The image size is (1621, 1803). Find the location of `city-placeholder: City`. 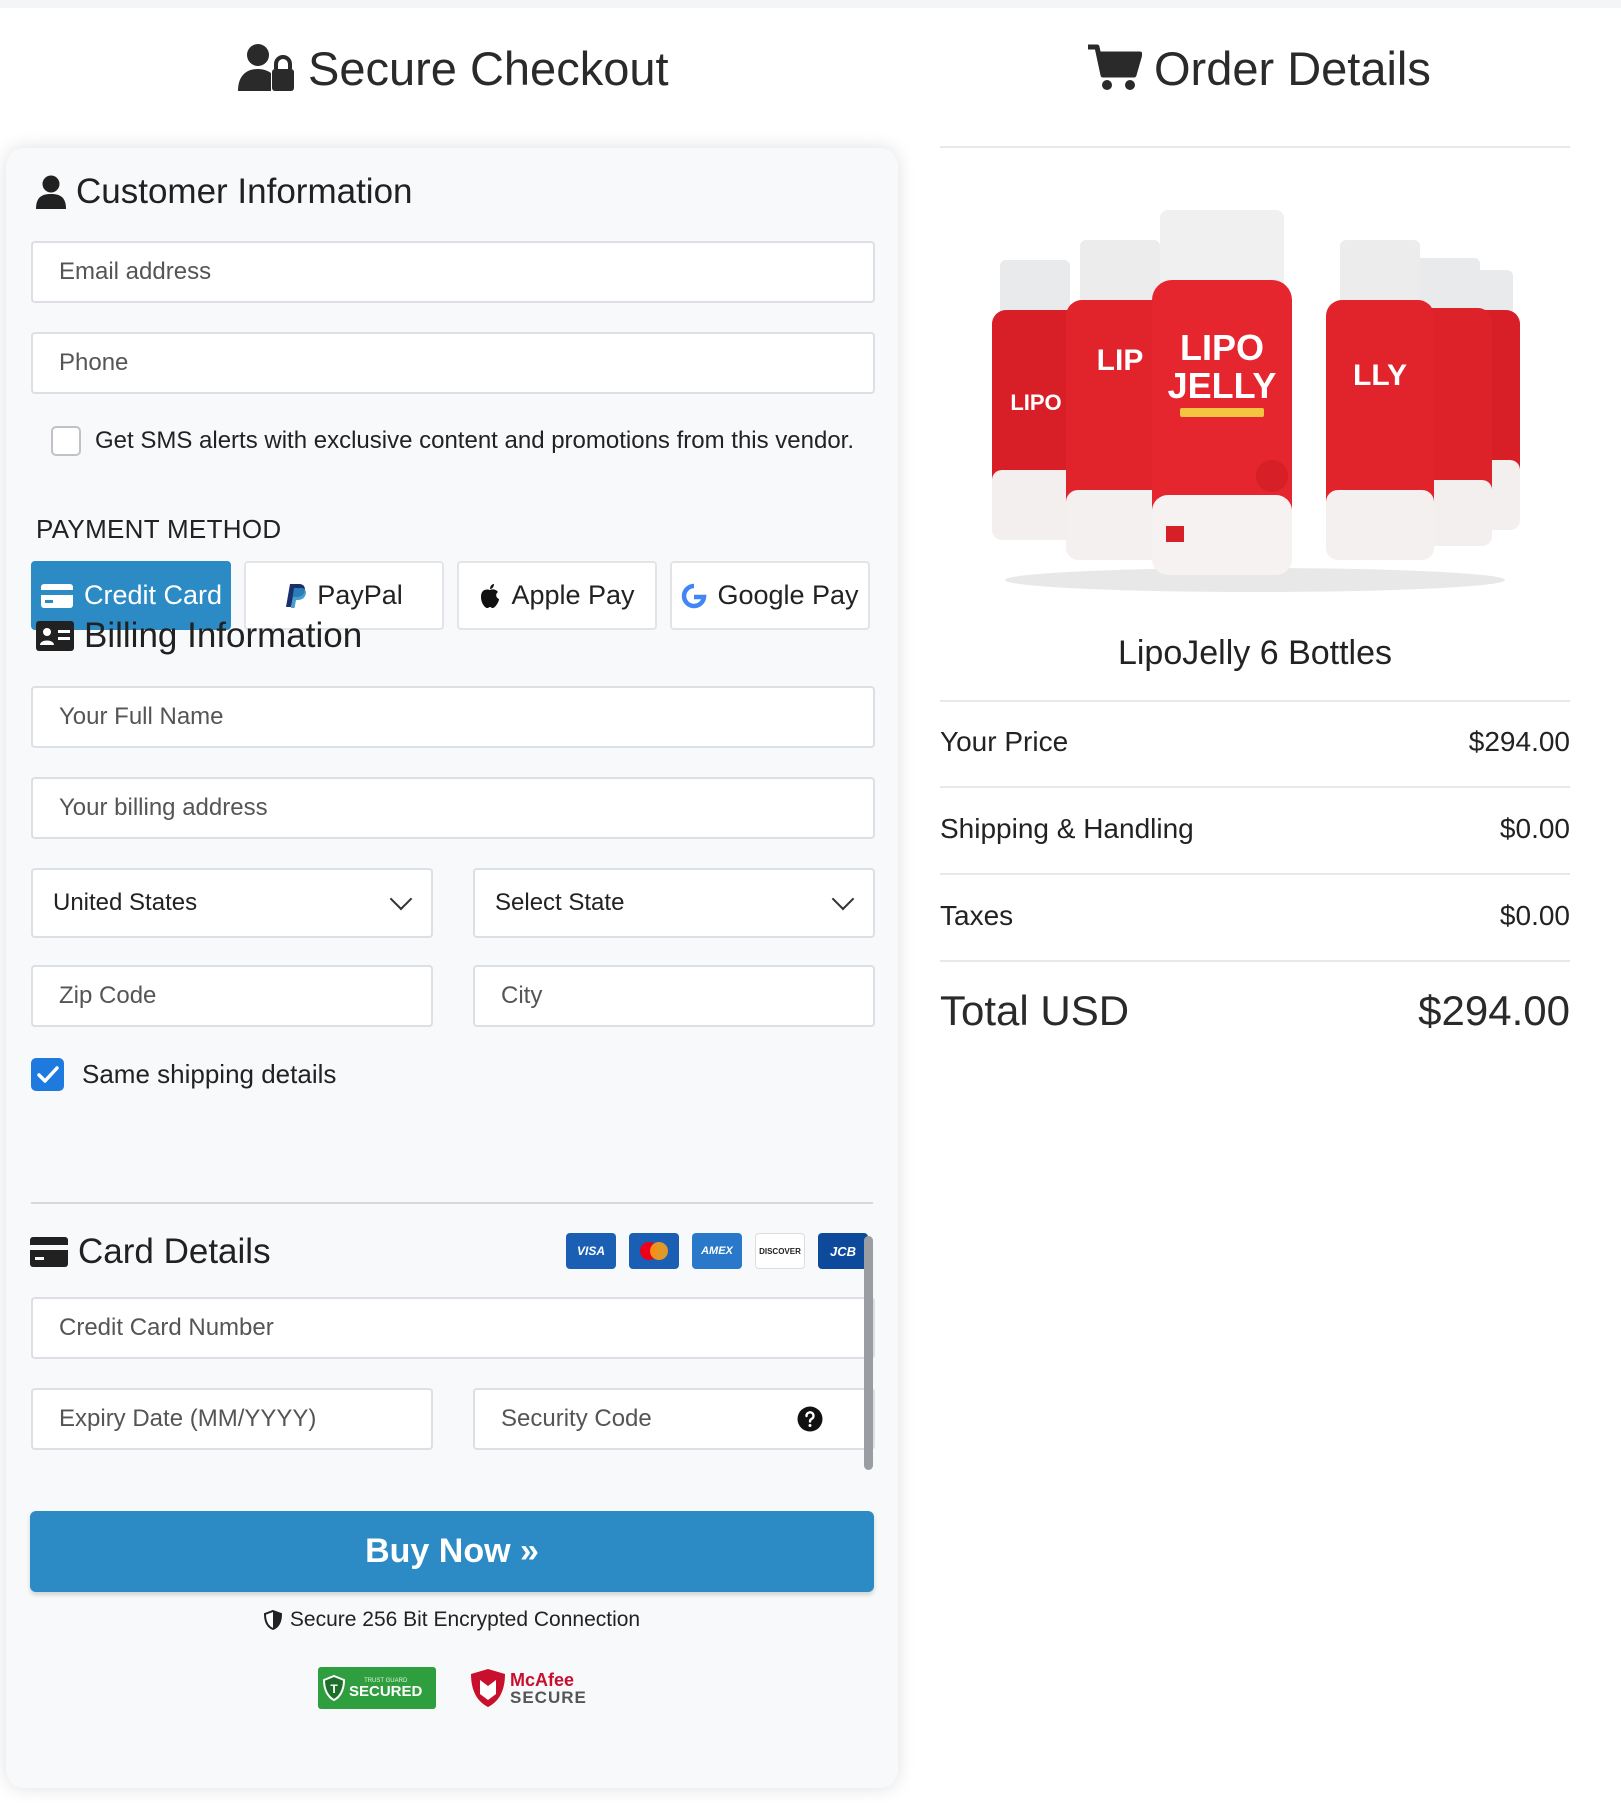

city-placeholder: City is located at coordinates (522, 995).